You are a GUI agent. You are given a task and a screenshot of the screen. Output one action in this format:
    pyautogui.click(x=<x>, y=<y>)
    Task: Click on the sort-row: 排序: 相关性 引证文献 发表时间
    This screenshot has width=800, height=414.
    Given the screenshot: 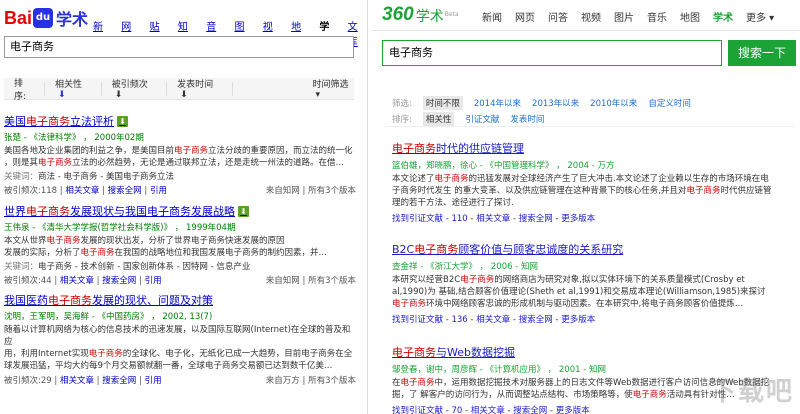 What is the action you would take?
    pyautogui.click(x=468, y=119)
    